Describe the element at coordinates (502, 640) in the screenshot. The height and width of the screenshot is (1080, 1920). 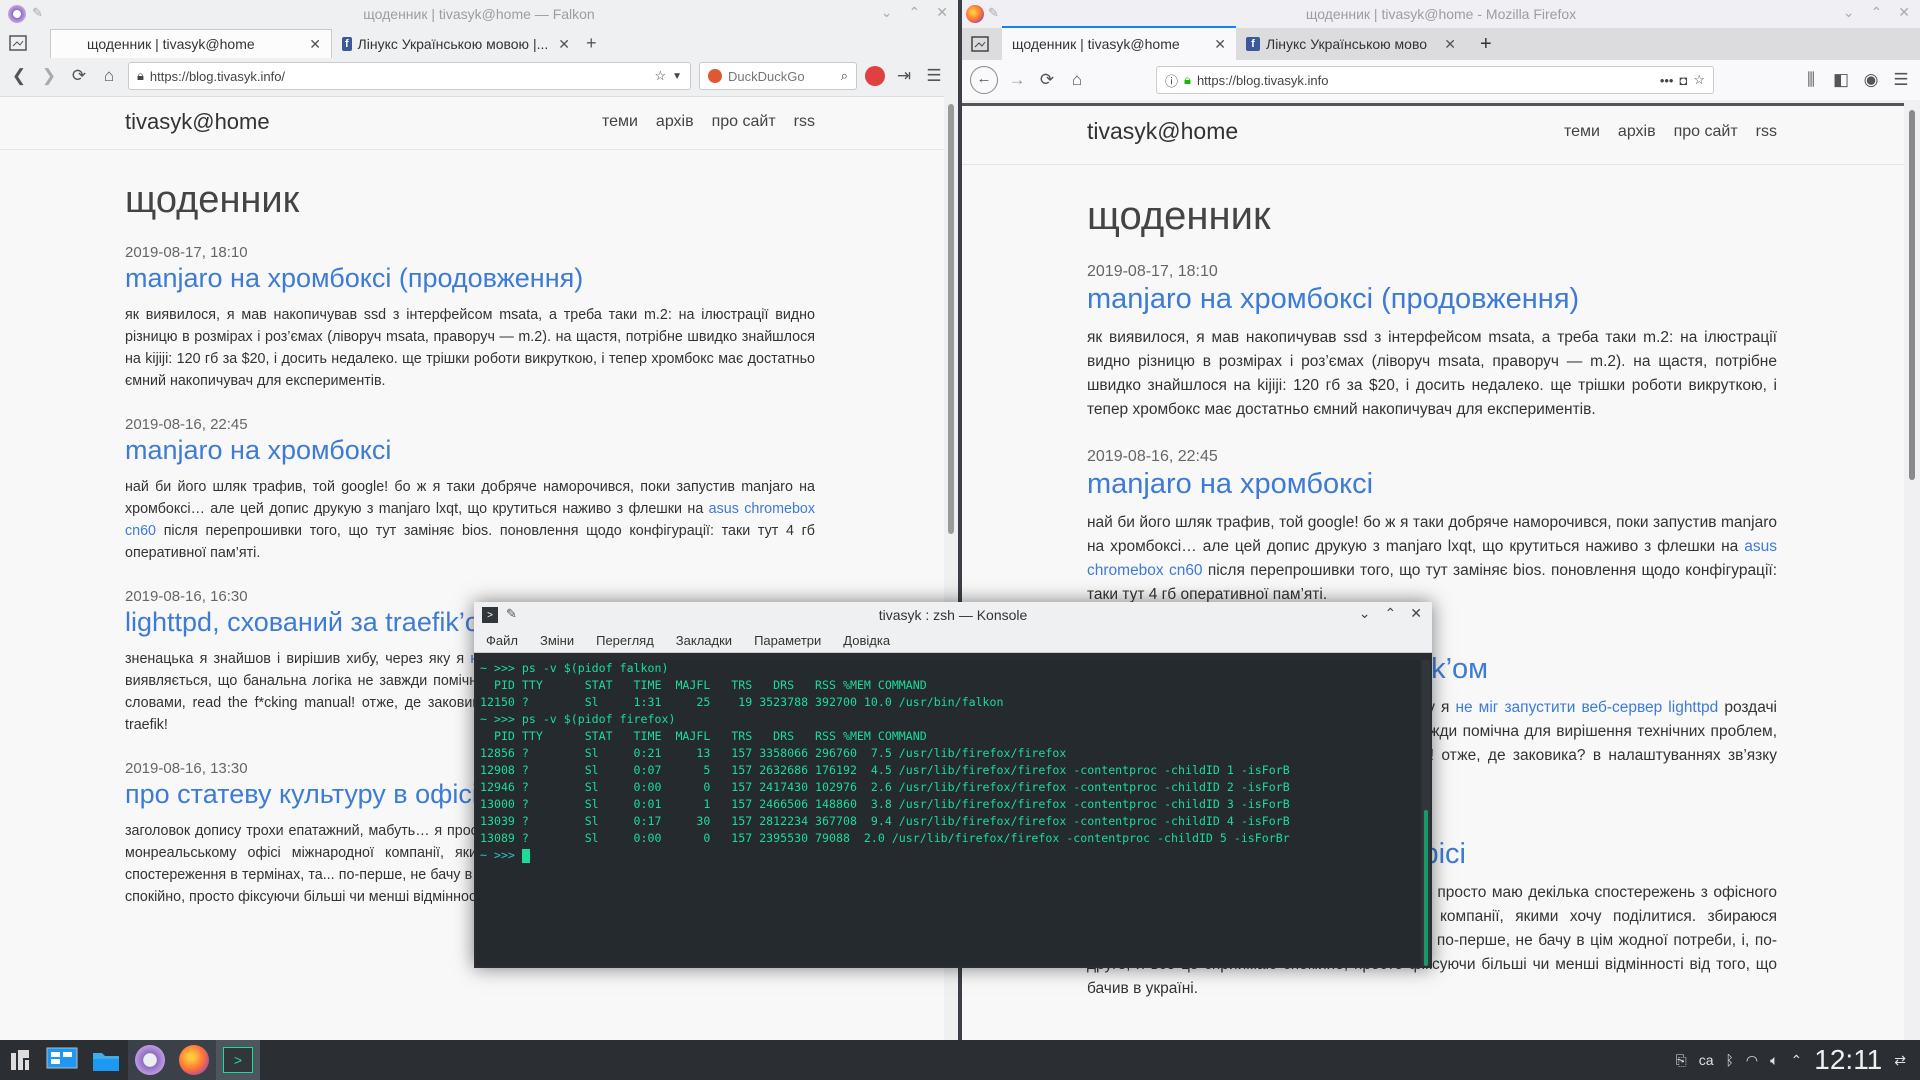
I see `menu-file: Файл` at that location.